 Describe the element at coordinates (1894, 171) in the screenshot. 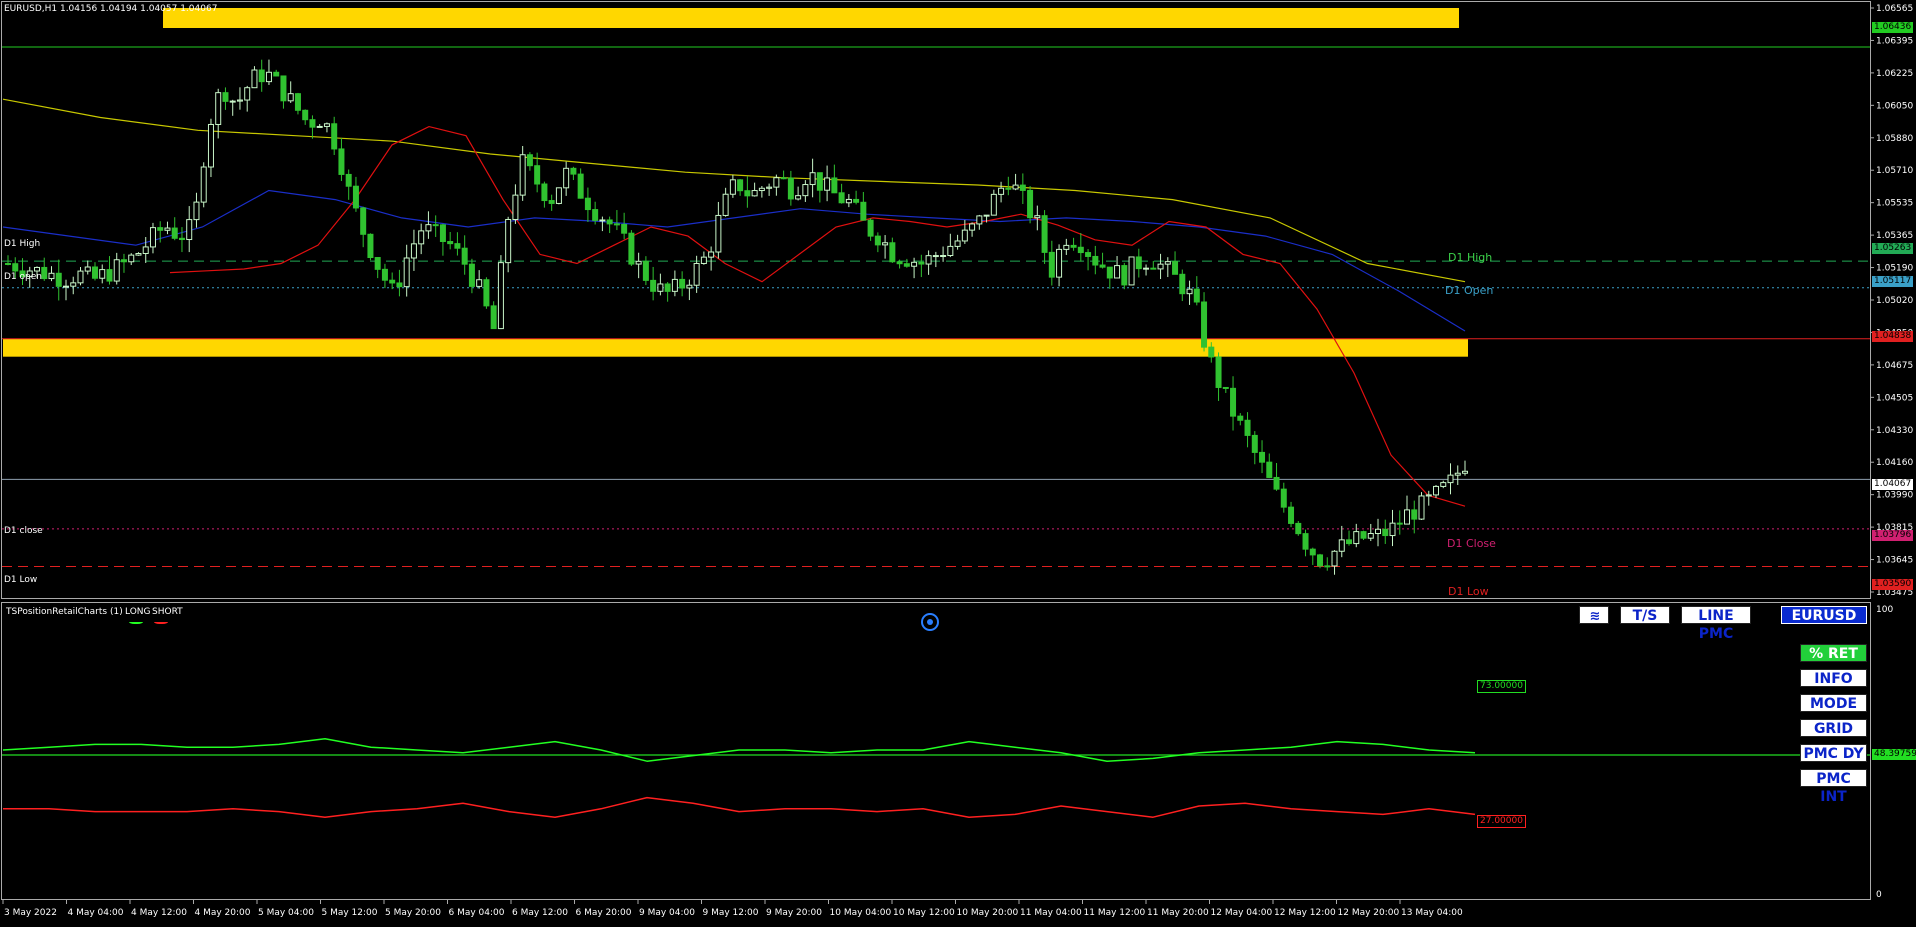

I see `y-tick-label: 1.05710` at that location.